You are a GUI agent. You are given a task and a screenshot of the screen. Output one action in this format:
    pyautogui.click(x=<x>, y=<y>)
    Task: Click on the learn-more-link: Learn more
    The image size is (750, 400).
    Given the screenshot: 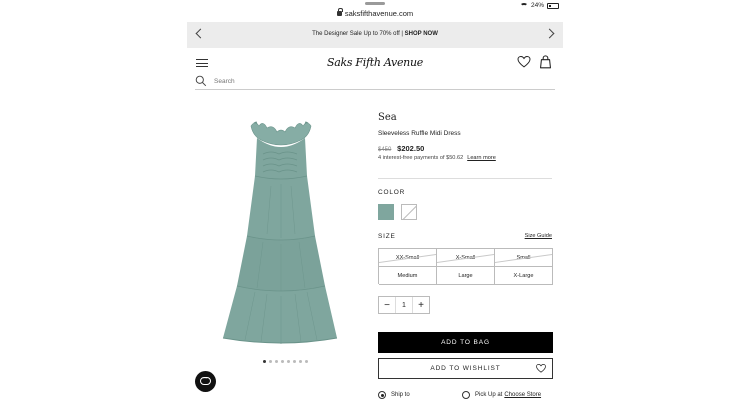 What is the action you would take?
    pyautogui.click(x=481, y=158)
    